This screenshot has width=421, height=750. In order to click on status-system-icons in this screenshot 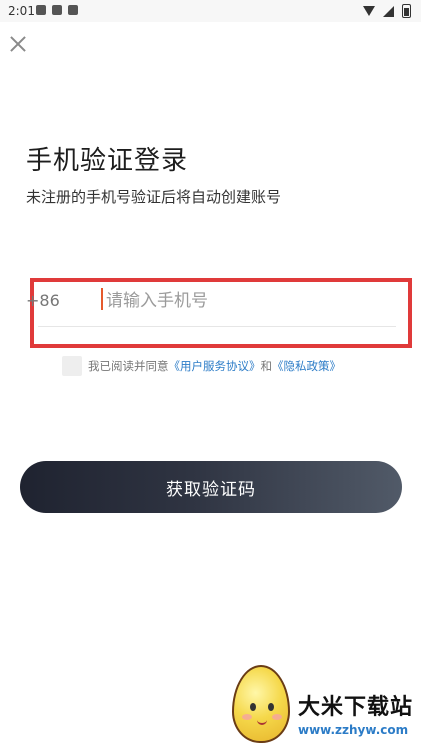, I will do `click(387, 11)`.